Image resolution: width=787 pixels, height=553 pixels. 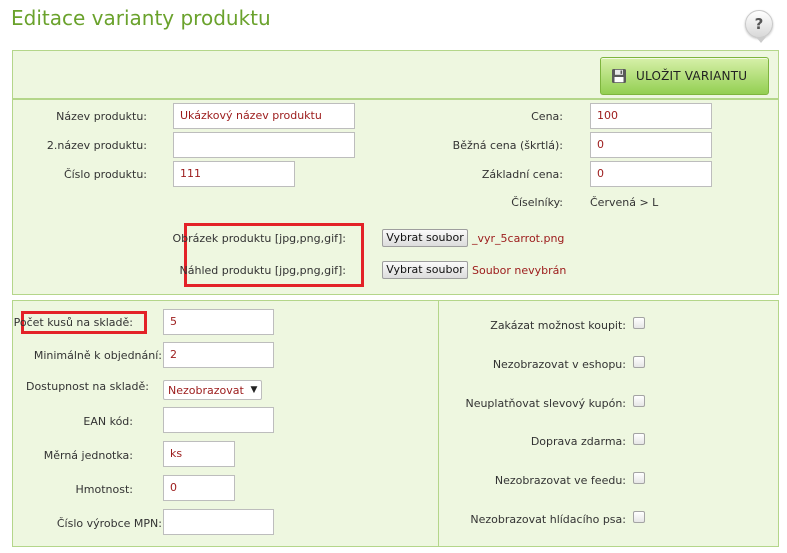 I want to click on min-order-input: 2, so click(x=218, y=355).